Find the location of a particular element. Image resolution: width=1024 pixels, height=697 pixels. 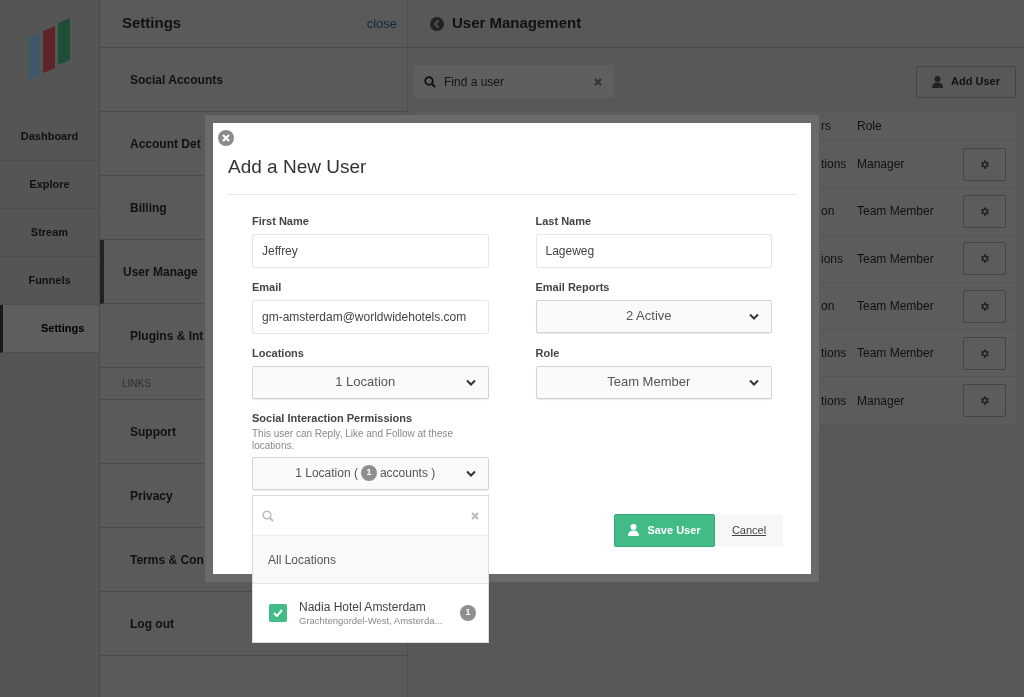

field-label: Last Name is located at coordinates (564, 221).